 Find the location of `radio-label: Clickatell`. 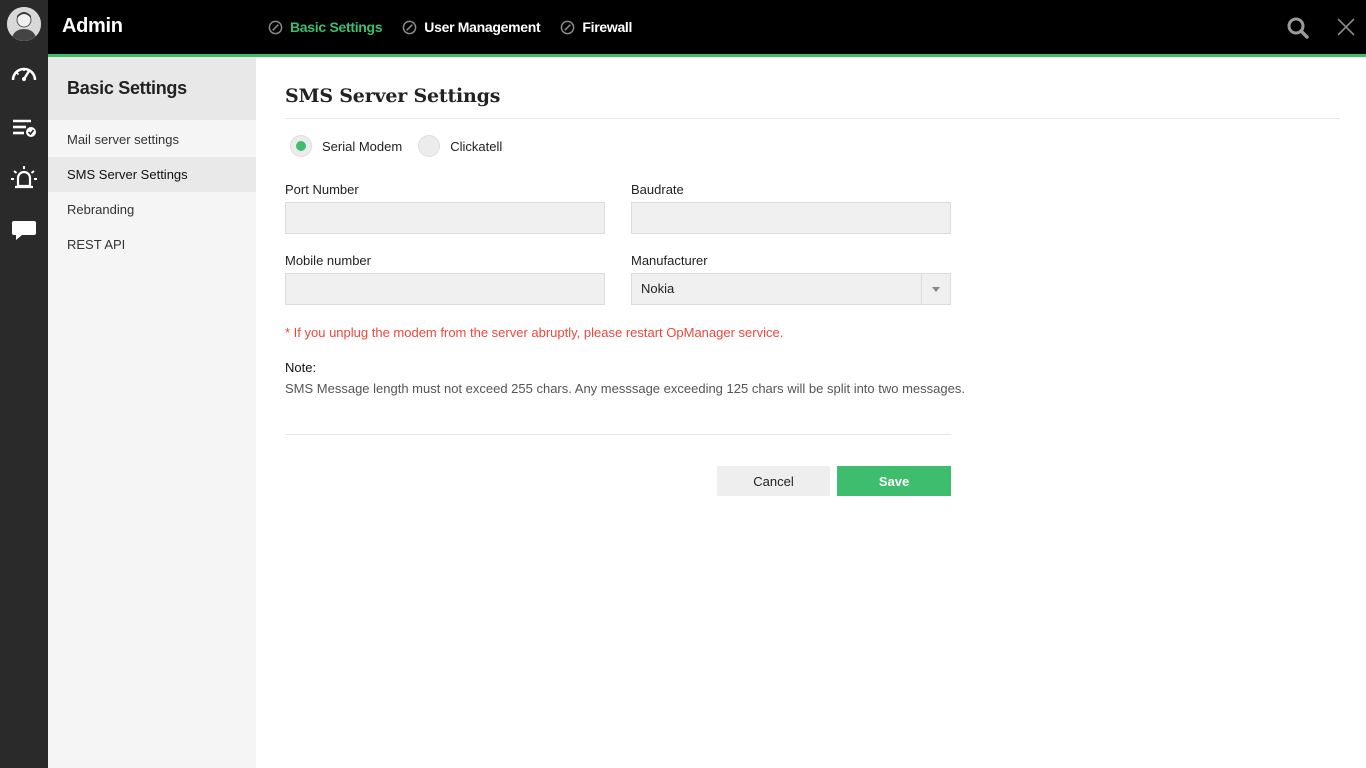

radio-label: Clickatell is located at coordinates (476, 146).